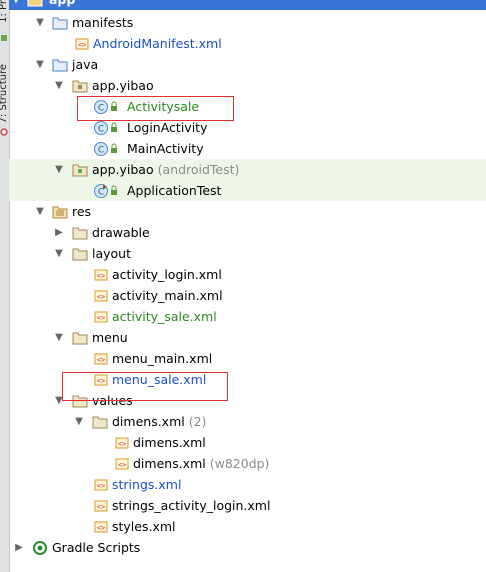 The height and width of the screenshot is (572, 486). What do you see at coordinates (112, 400) in the screenshot?
I see `tree-label: values` at bounding box center [112, 400].